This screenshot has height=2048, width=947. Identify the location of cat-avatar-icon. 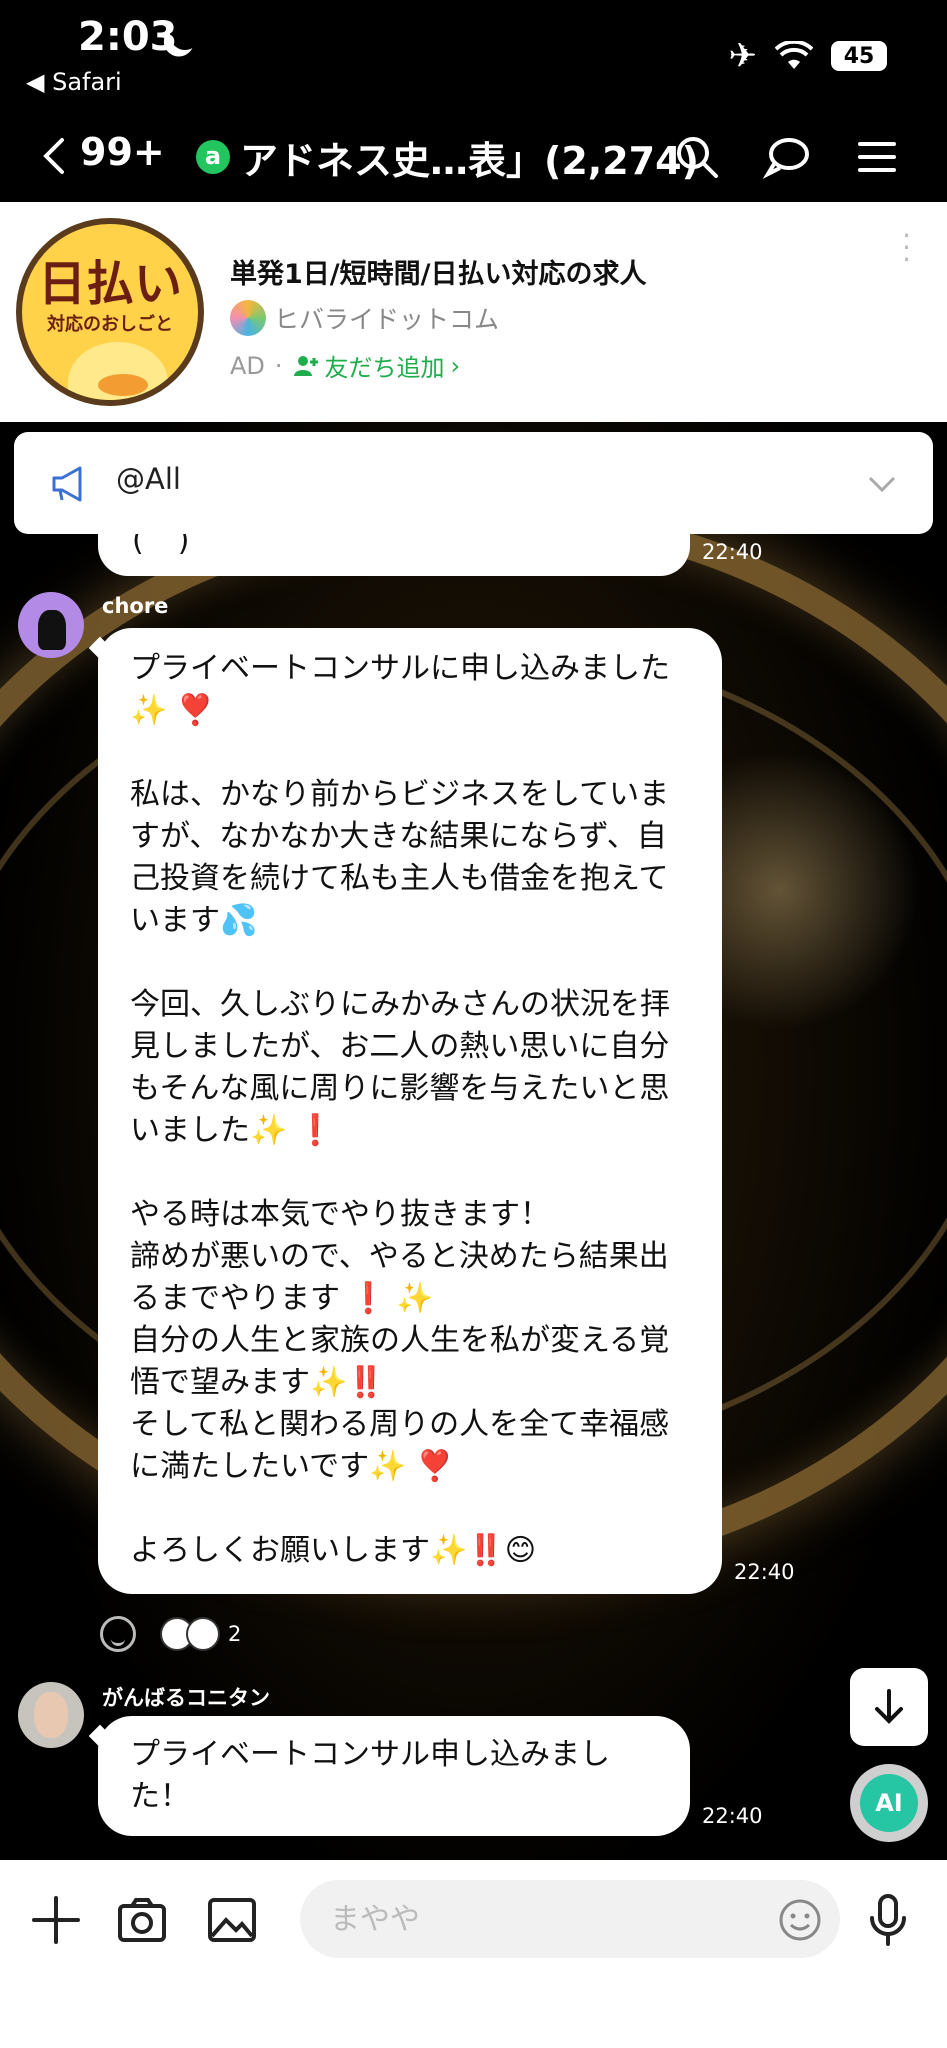
(52, 630).